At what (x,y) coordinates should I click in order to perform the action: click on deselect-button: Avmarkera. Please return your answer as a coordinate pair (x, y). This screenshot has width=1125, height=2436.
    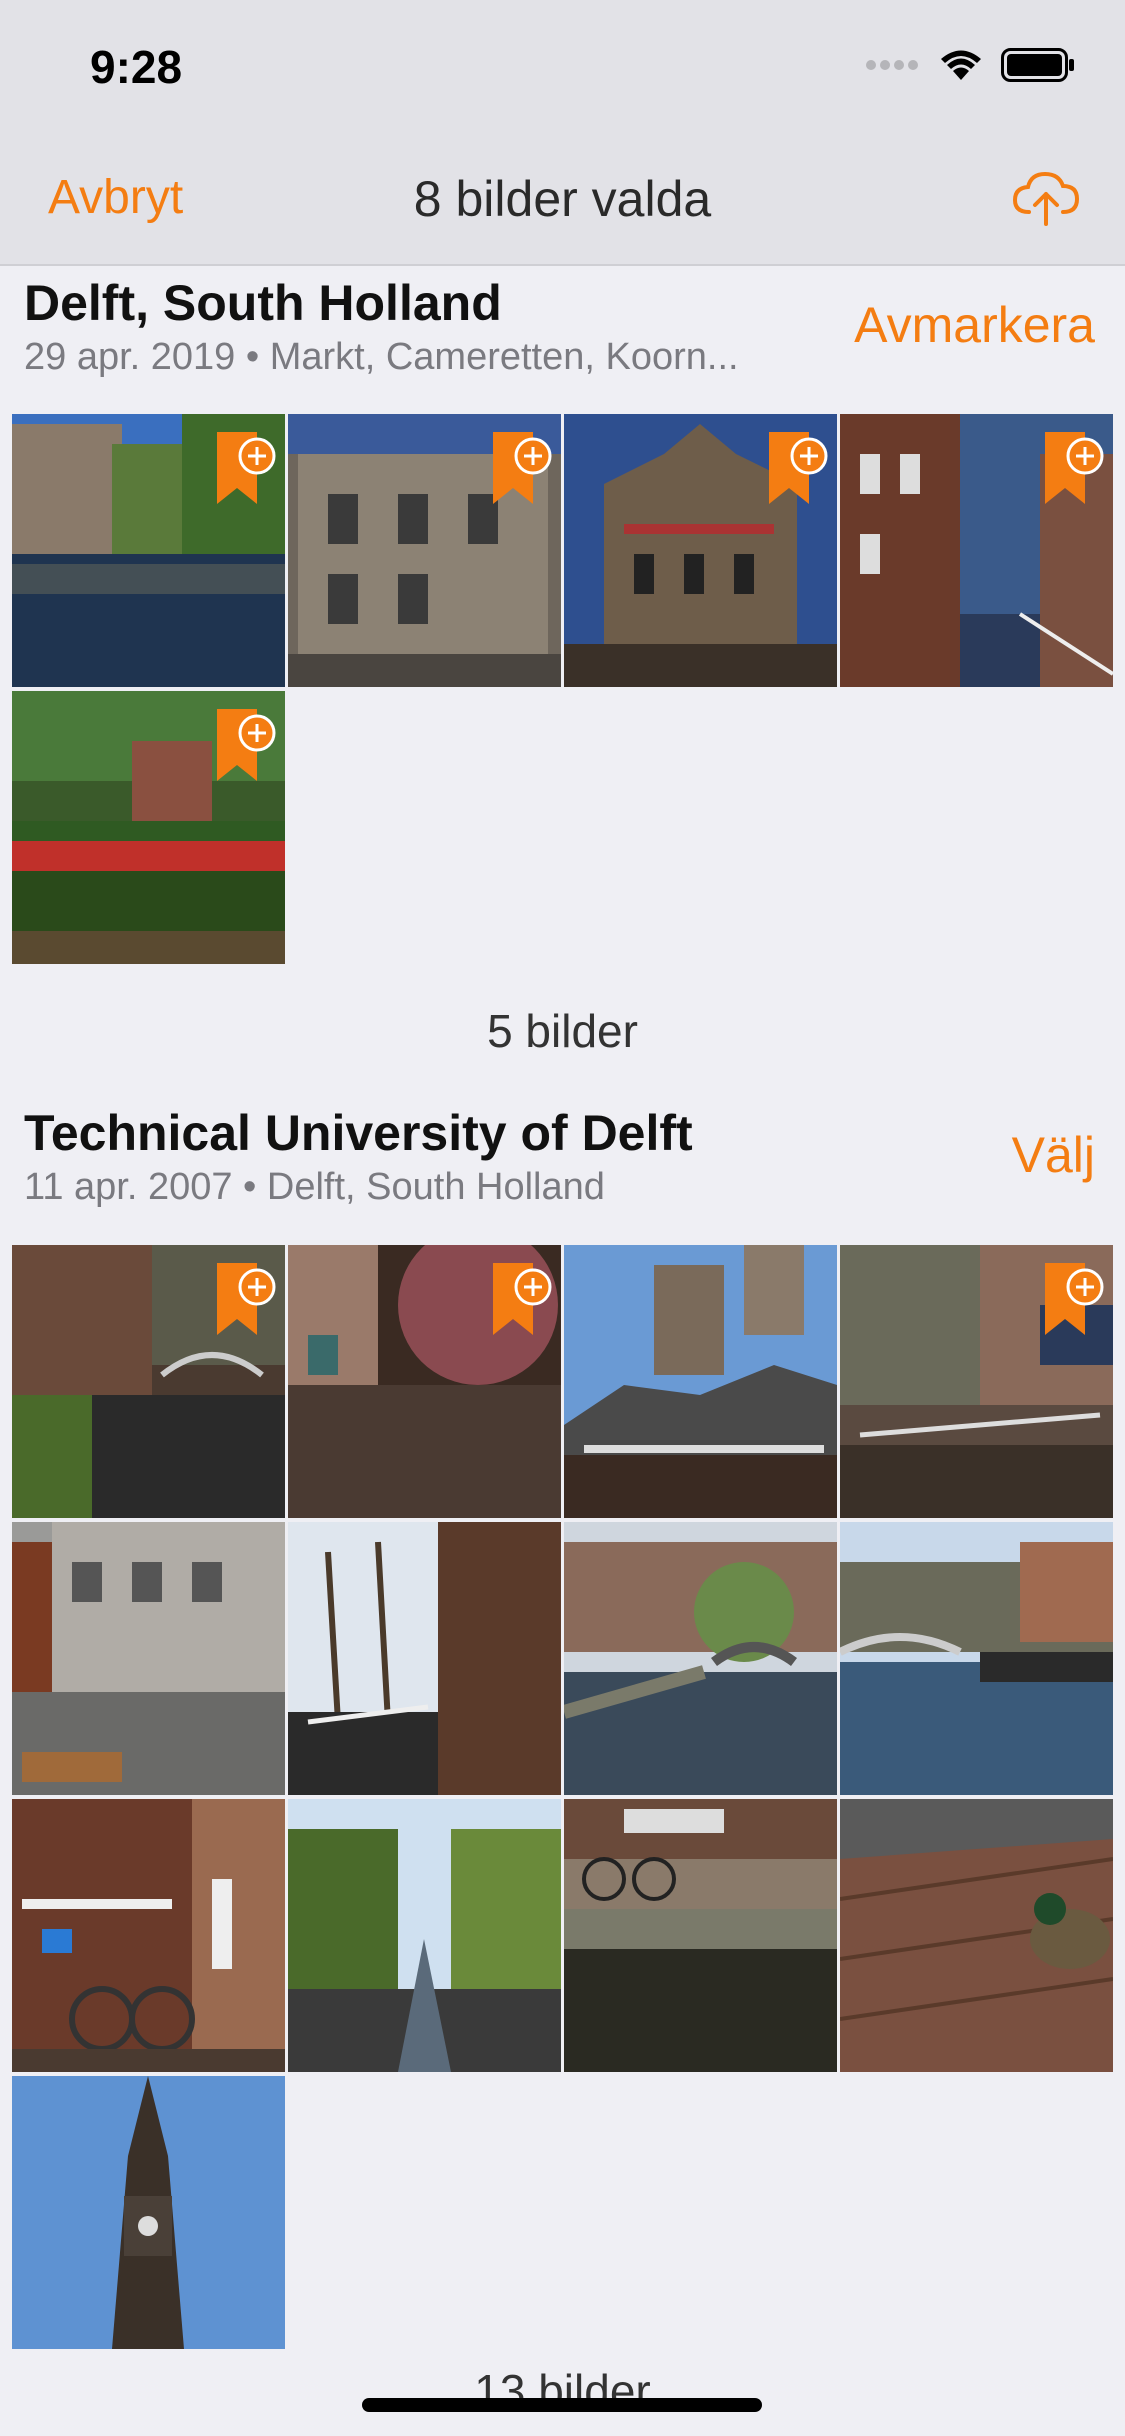
    Looking at the image, I should click on (974, 325).